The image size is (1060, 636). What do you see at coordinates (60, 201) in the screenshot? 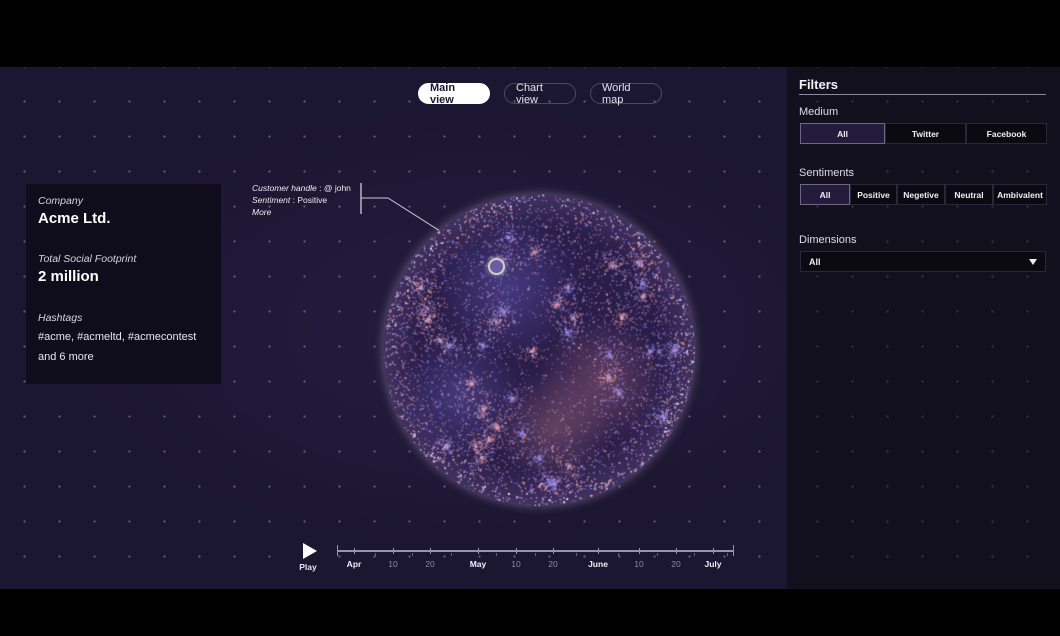
I see `company-label: Company` at bounding box center [60, 201].